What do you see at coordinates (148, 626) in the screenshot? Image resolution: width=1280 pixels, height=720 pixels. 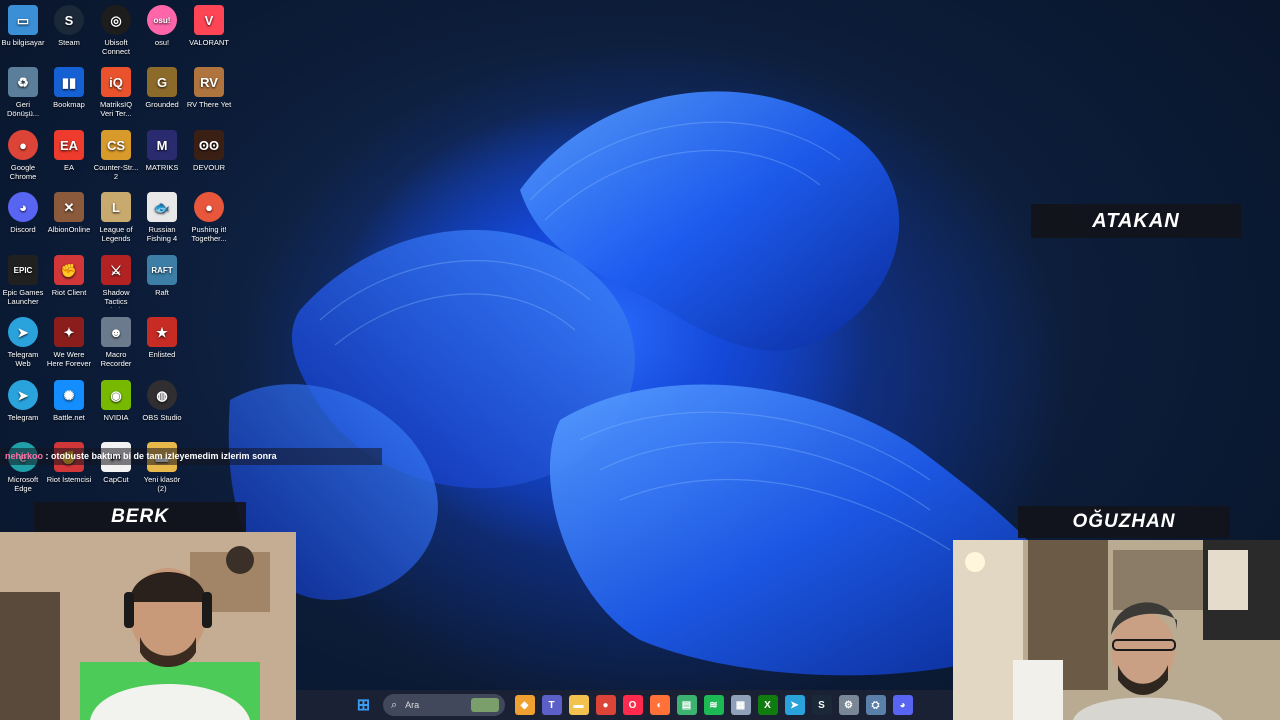 I see `webcam-berk-feed` at bounding box center [148, 626].